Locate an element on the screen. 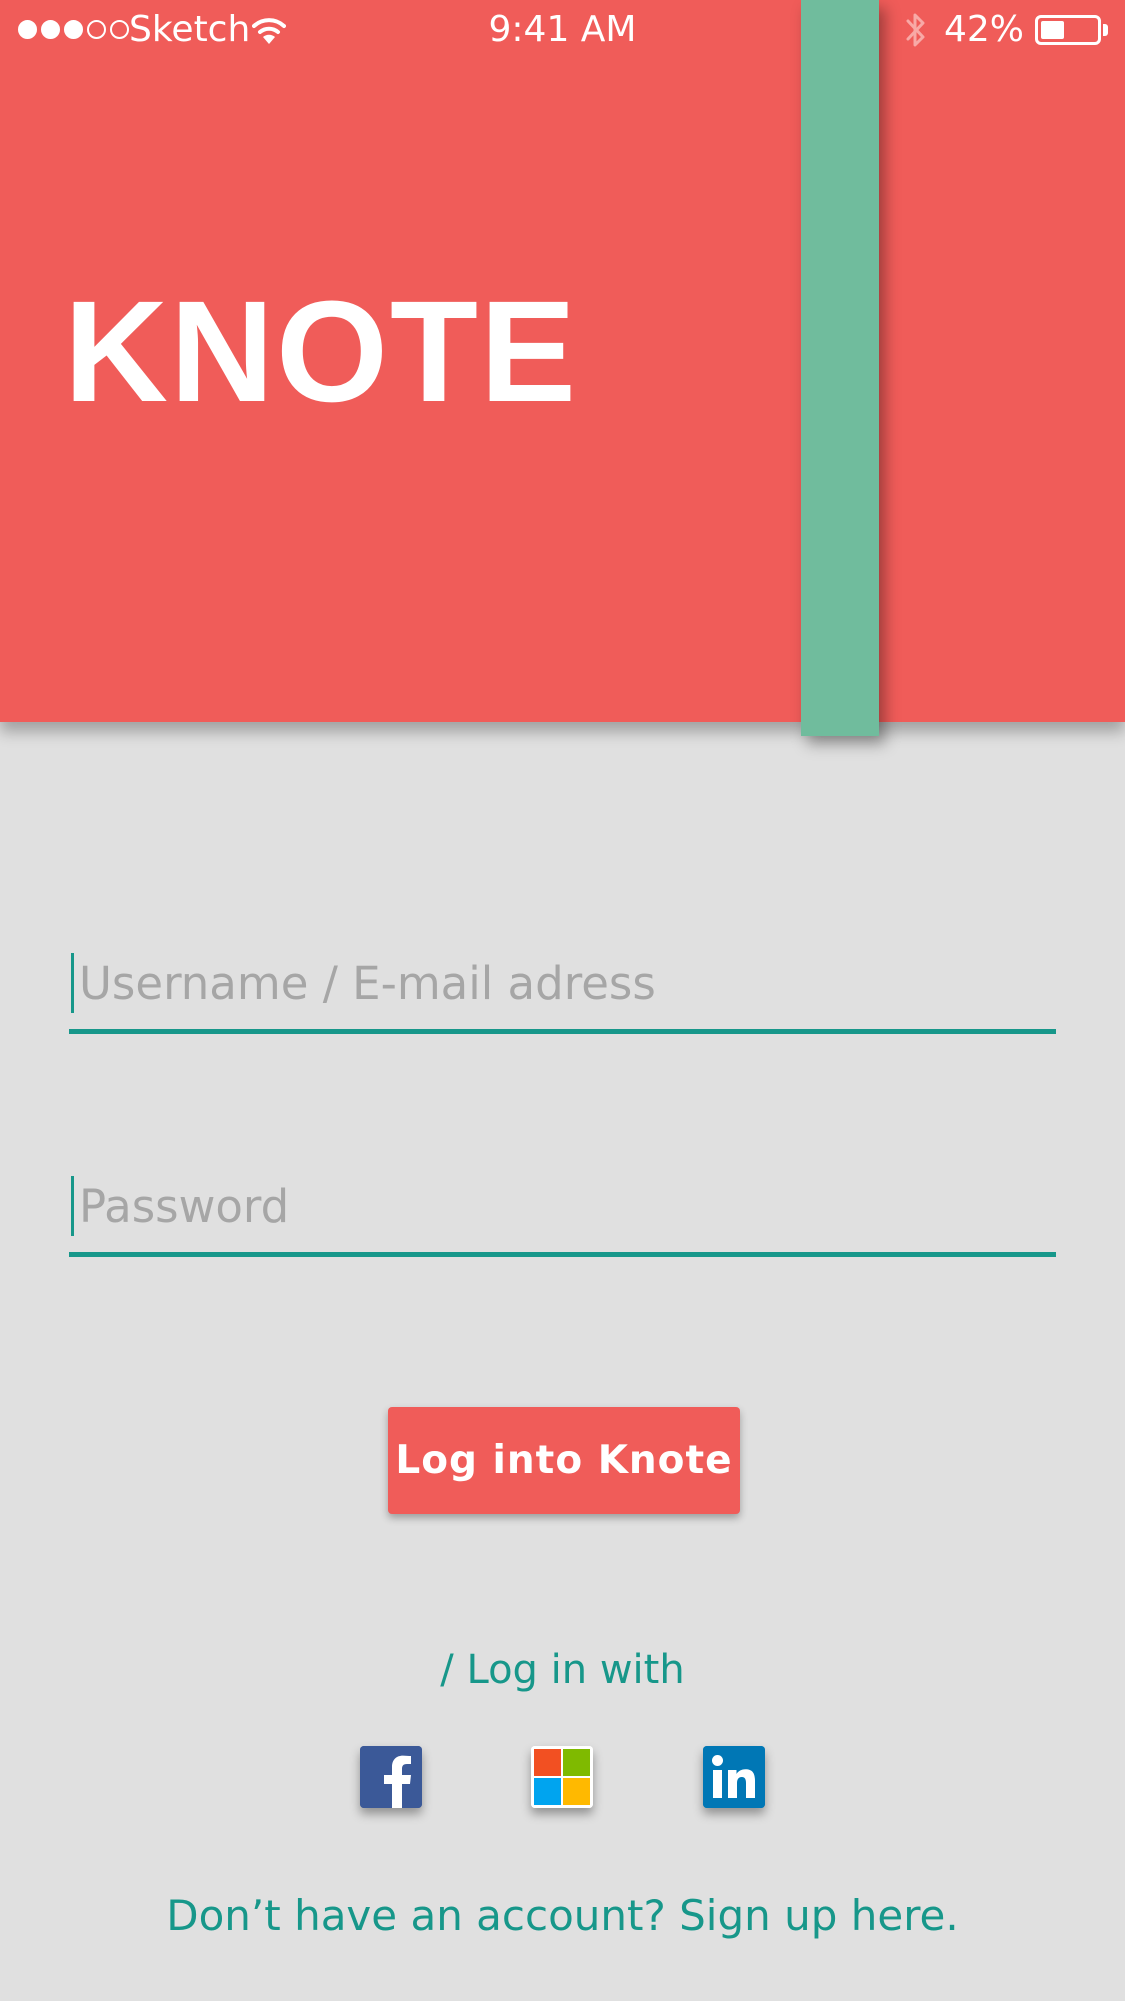  signup-link: Don’t have an account? Sign up here. is located at coordinates (562, 1916).